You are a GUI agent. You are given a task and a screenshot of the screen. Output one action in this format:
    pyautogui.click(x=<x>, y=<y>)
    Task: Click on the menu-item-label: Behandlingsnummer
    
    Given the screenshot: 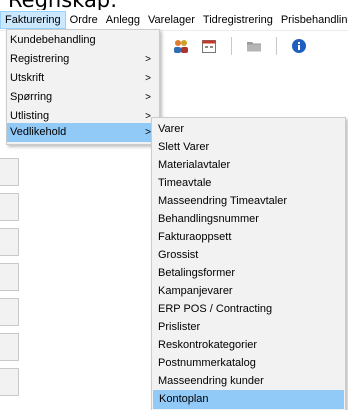 What is the action you would take?
    pyautogui.click(x=208, y=219)
    